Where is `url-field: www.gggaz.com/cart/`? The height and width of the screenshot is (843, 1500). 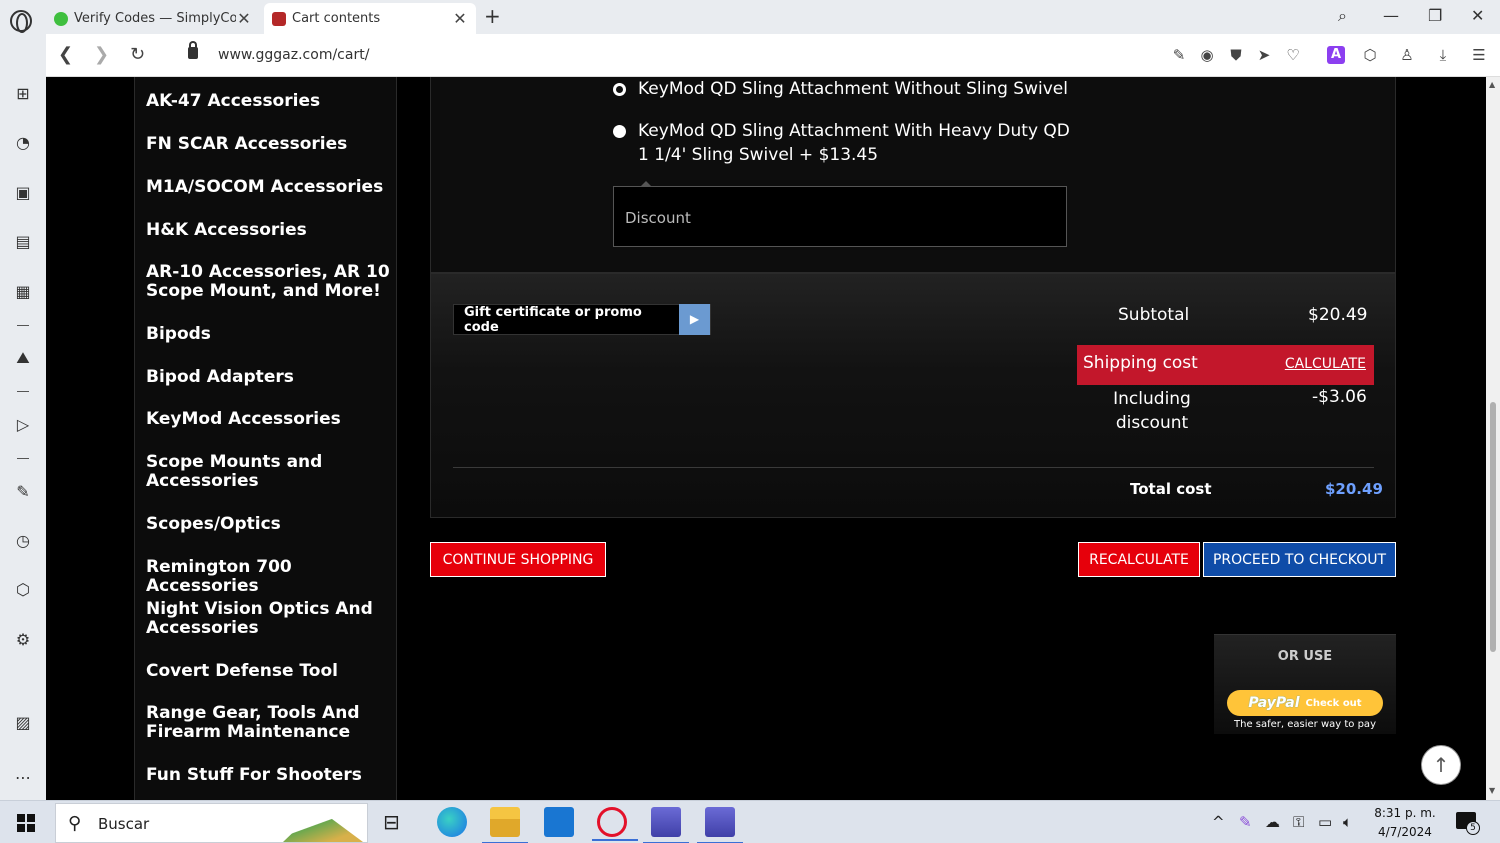 url-field: www.gggaz.com/cart/ is located at coordinates (293, 55).